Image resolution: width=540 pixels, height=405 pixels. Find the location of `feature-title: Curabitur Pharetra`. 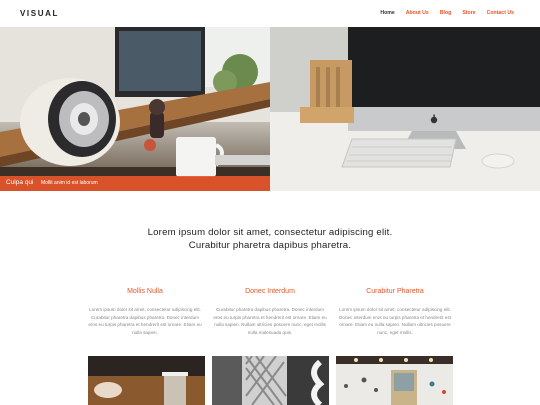

feature-title: Curabitur Pharetra is located at coordinates (395, 291).